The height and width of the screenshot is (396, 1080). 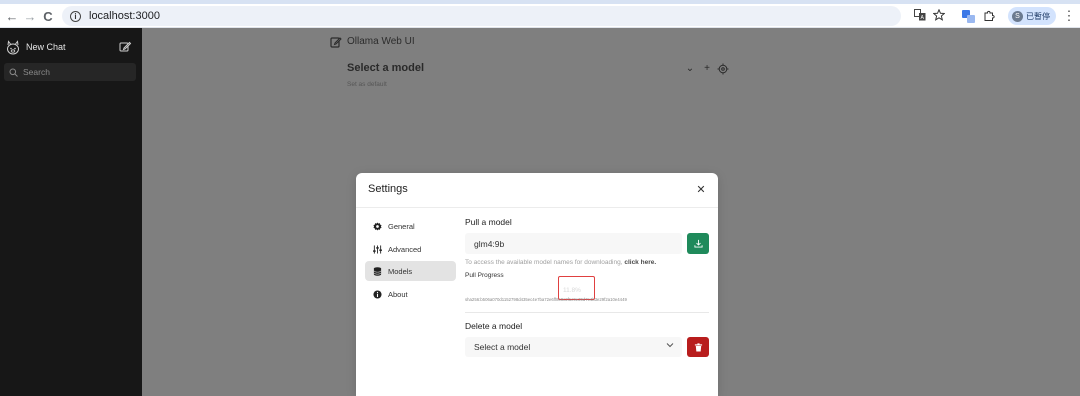 I want to click on tab-label: Models, so click(x=400, y=271).